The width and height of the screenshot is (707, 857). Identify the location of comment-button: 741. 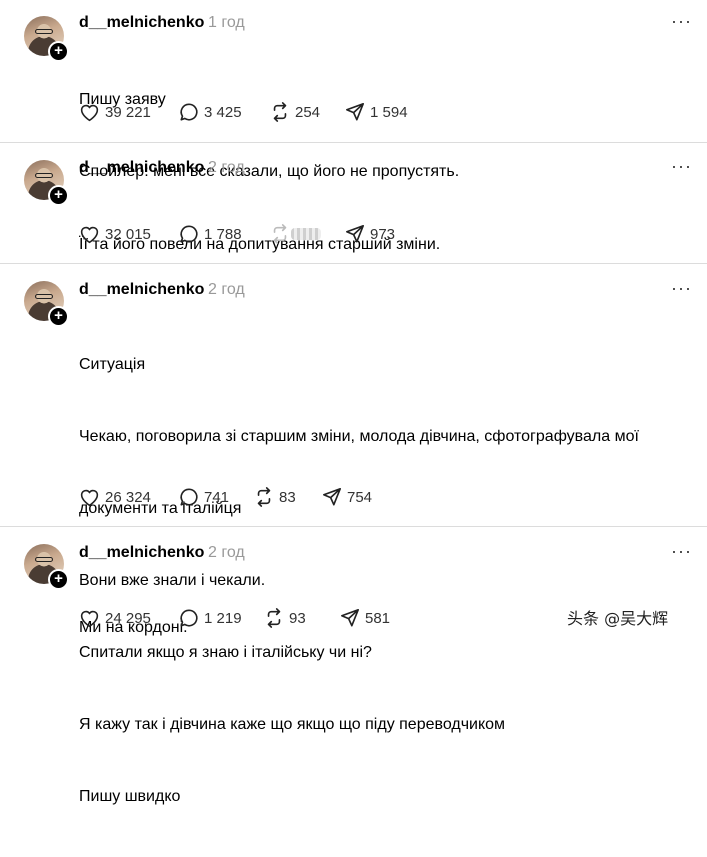
(204, 497).